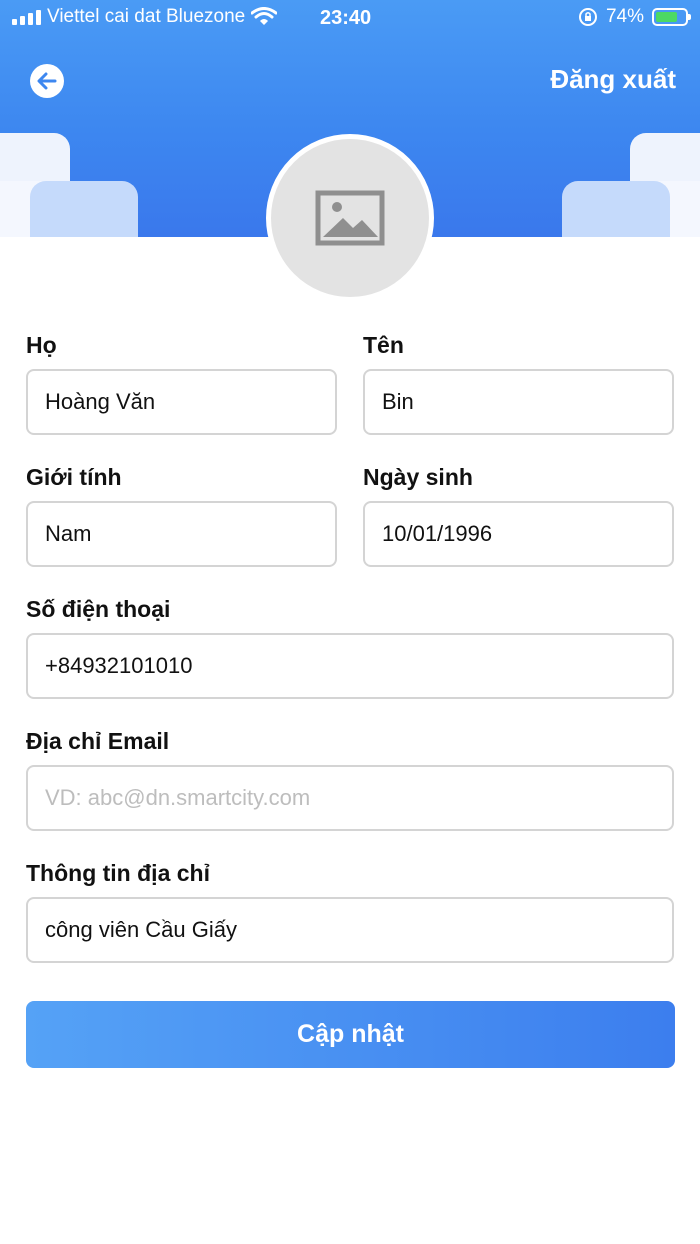  What do you see at coordinates (26, 17) in the screenshot?
I see `signal-icon` at bounding box center [26, 17].